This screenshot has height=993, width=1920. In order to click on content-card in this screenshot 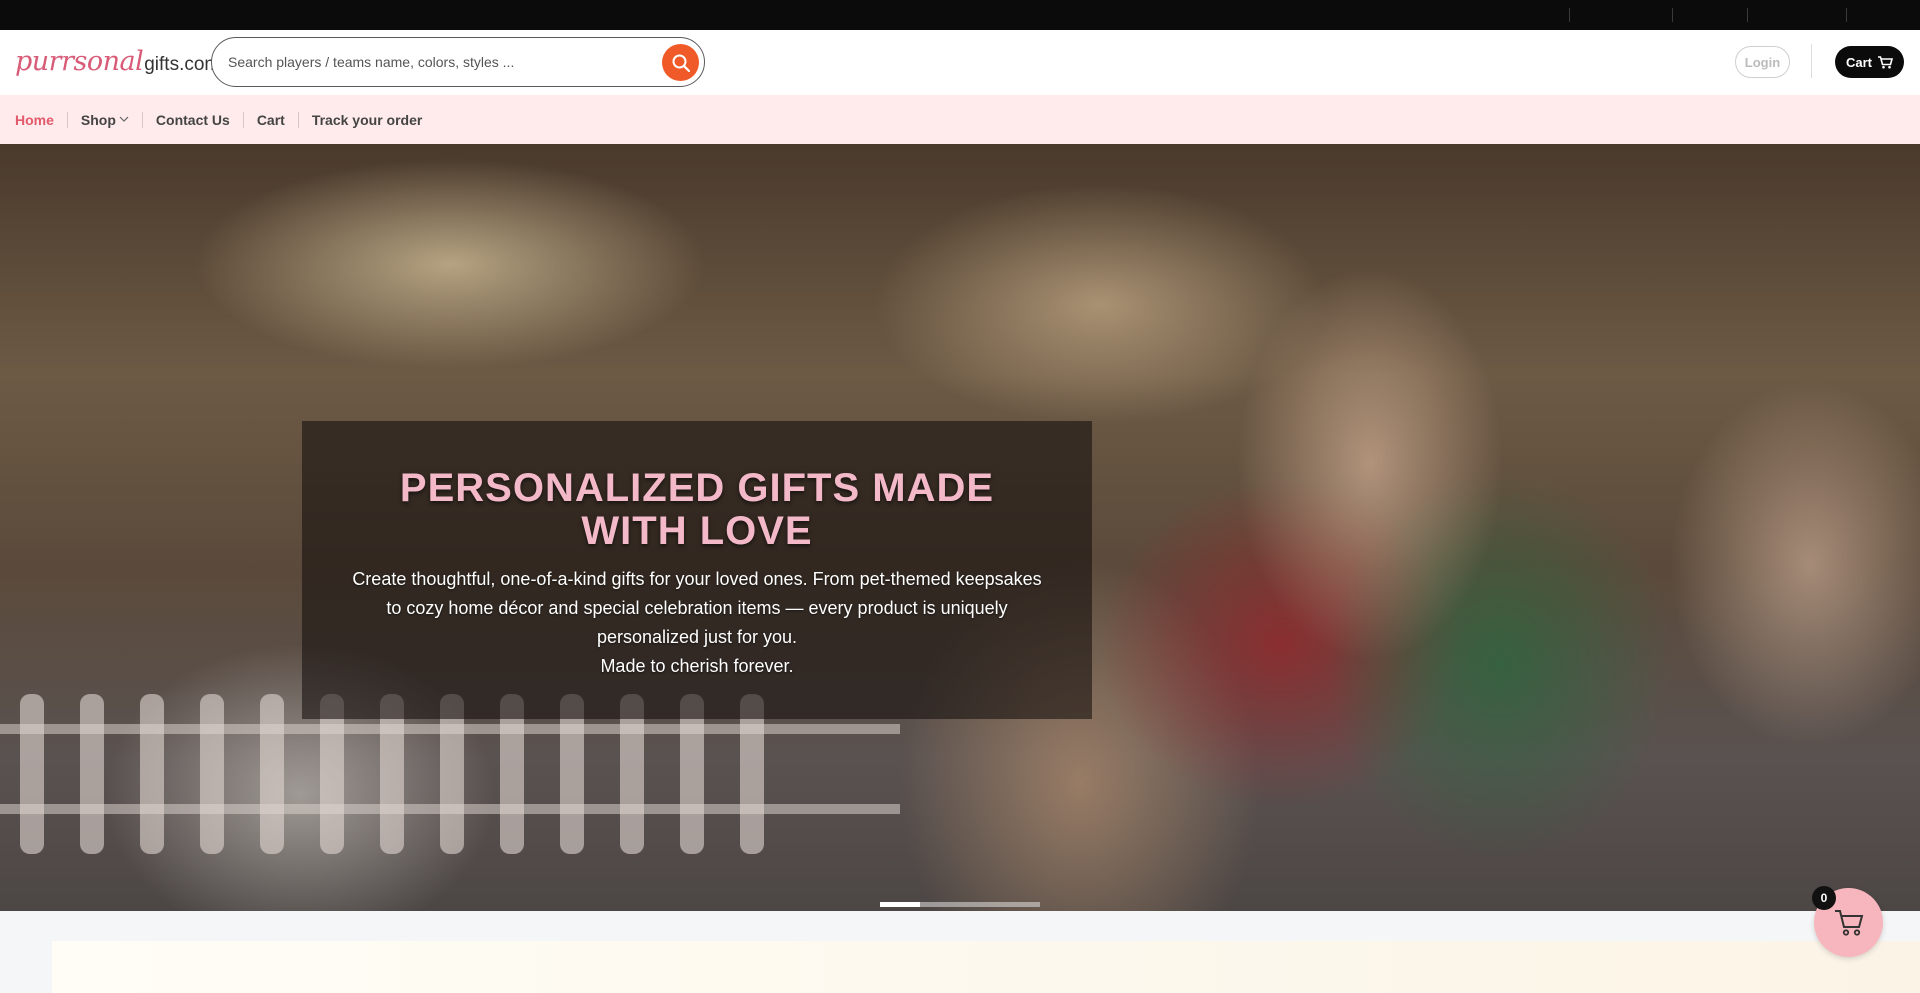, I will do `click(986, 967)`.